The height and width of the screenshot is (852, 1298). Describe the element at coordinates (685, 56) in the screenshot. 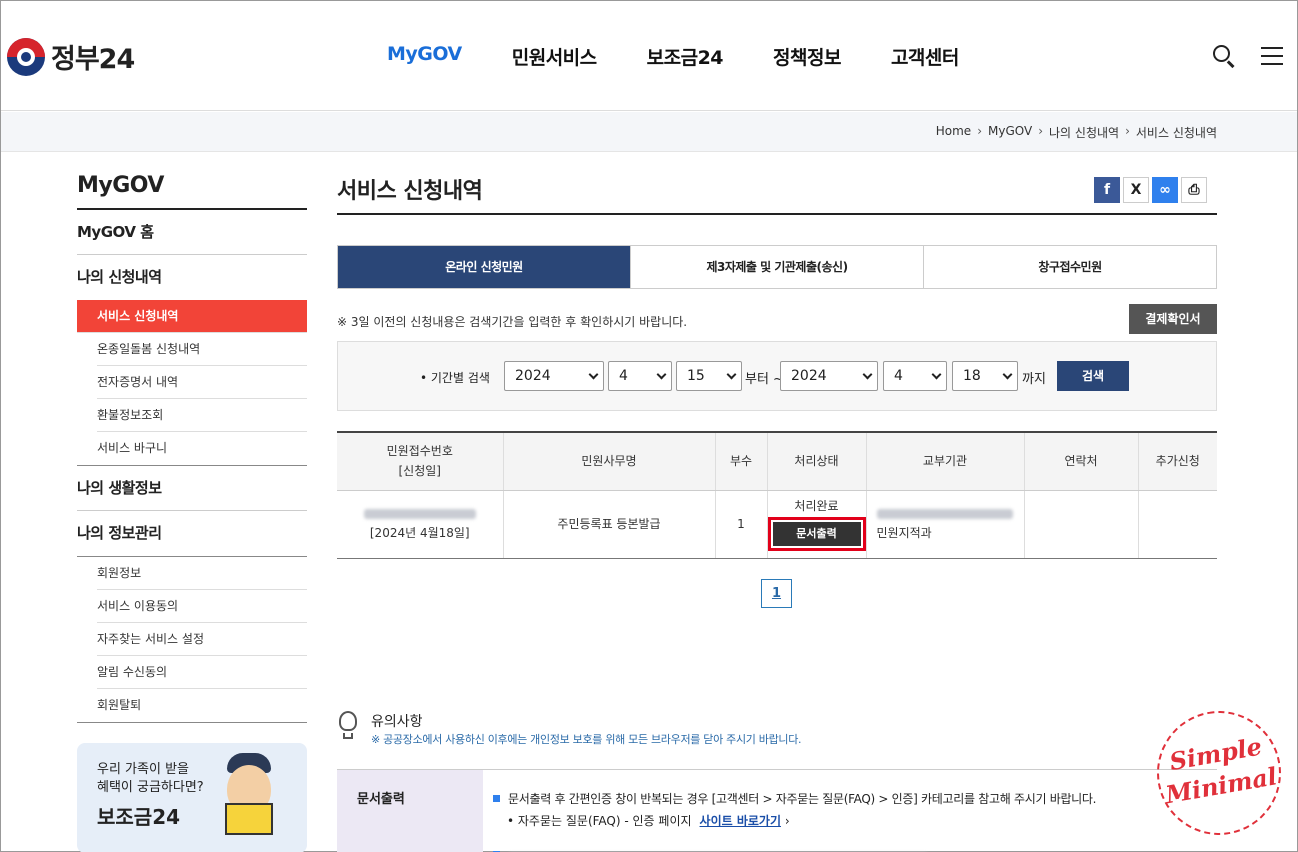

I see `nav-subsidy24: 보조금24` at that location.